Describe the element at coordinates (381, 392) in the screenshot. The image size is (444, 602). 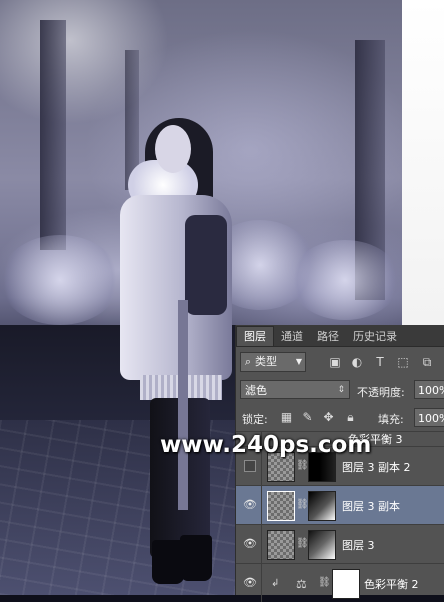
I see `opacity-label: 不透明度:` at that location.